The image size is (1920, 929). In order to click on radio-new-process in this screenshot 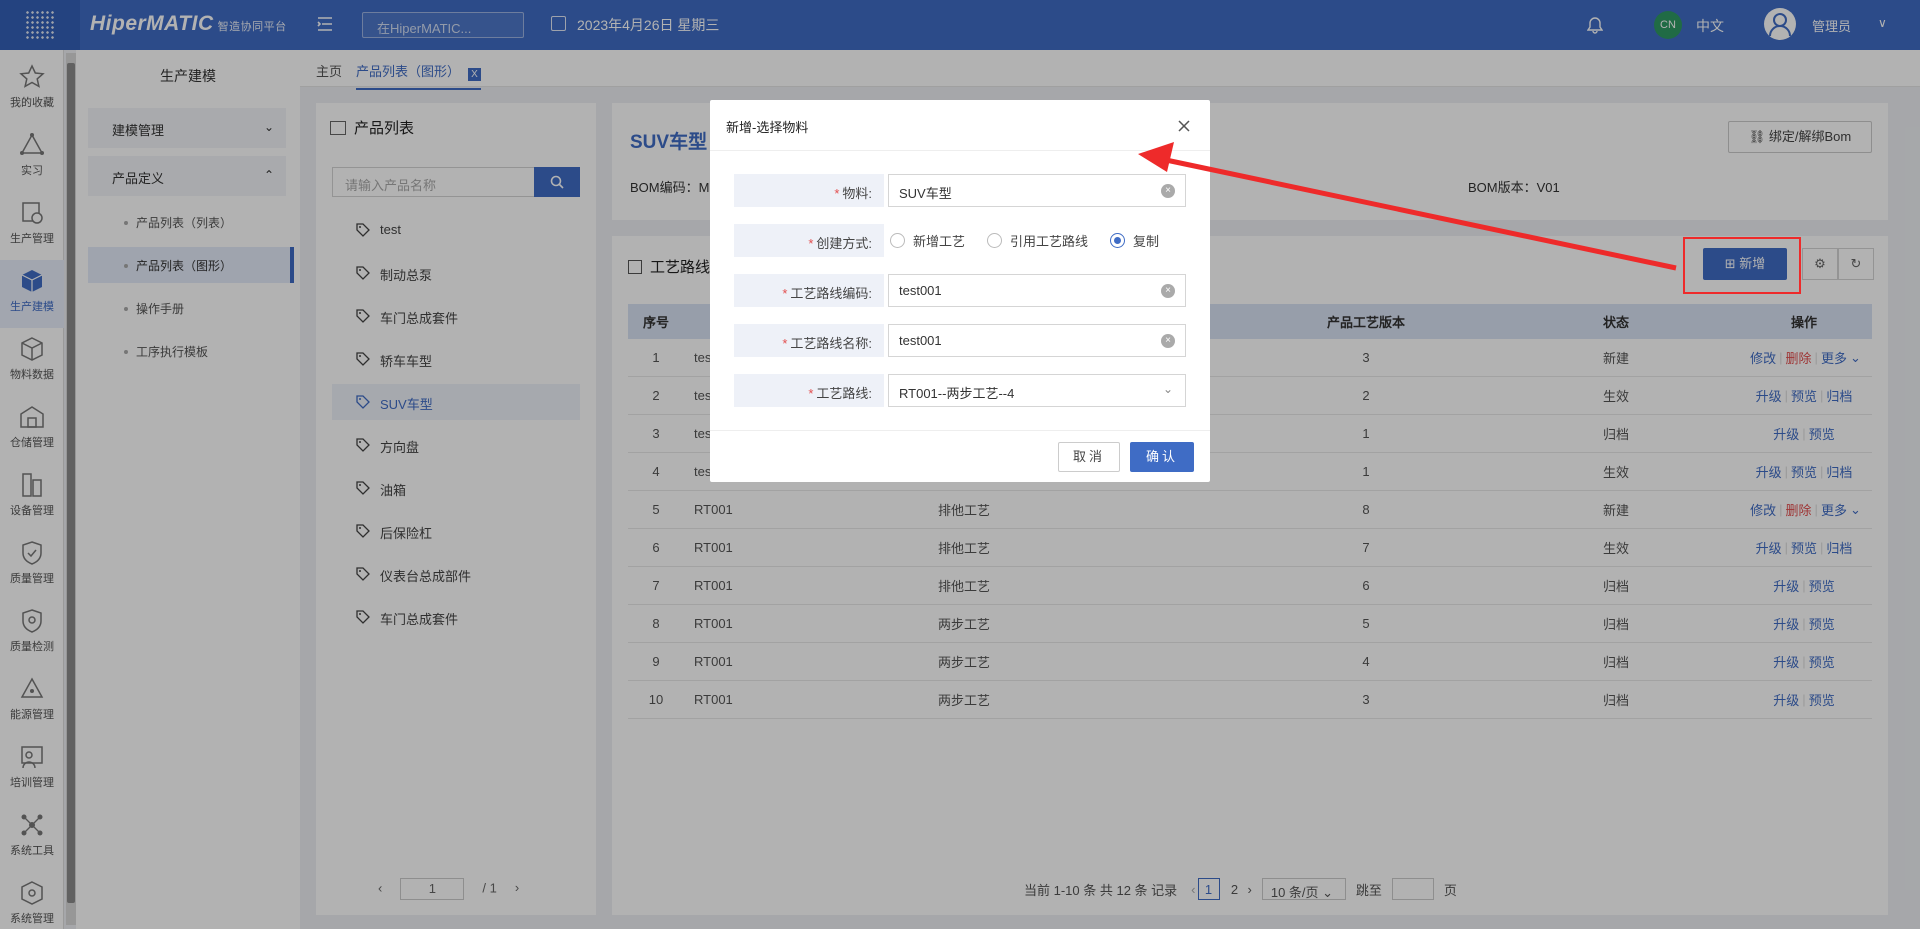, I will do `click(897, 240)`.